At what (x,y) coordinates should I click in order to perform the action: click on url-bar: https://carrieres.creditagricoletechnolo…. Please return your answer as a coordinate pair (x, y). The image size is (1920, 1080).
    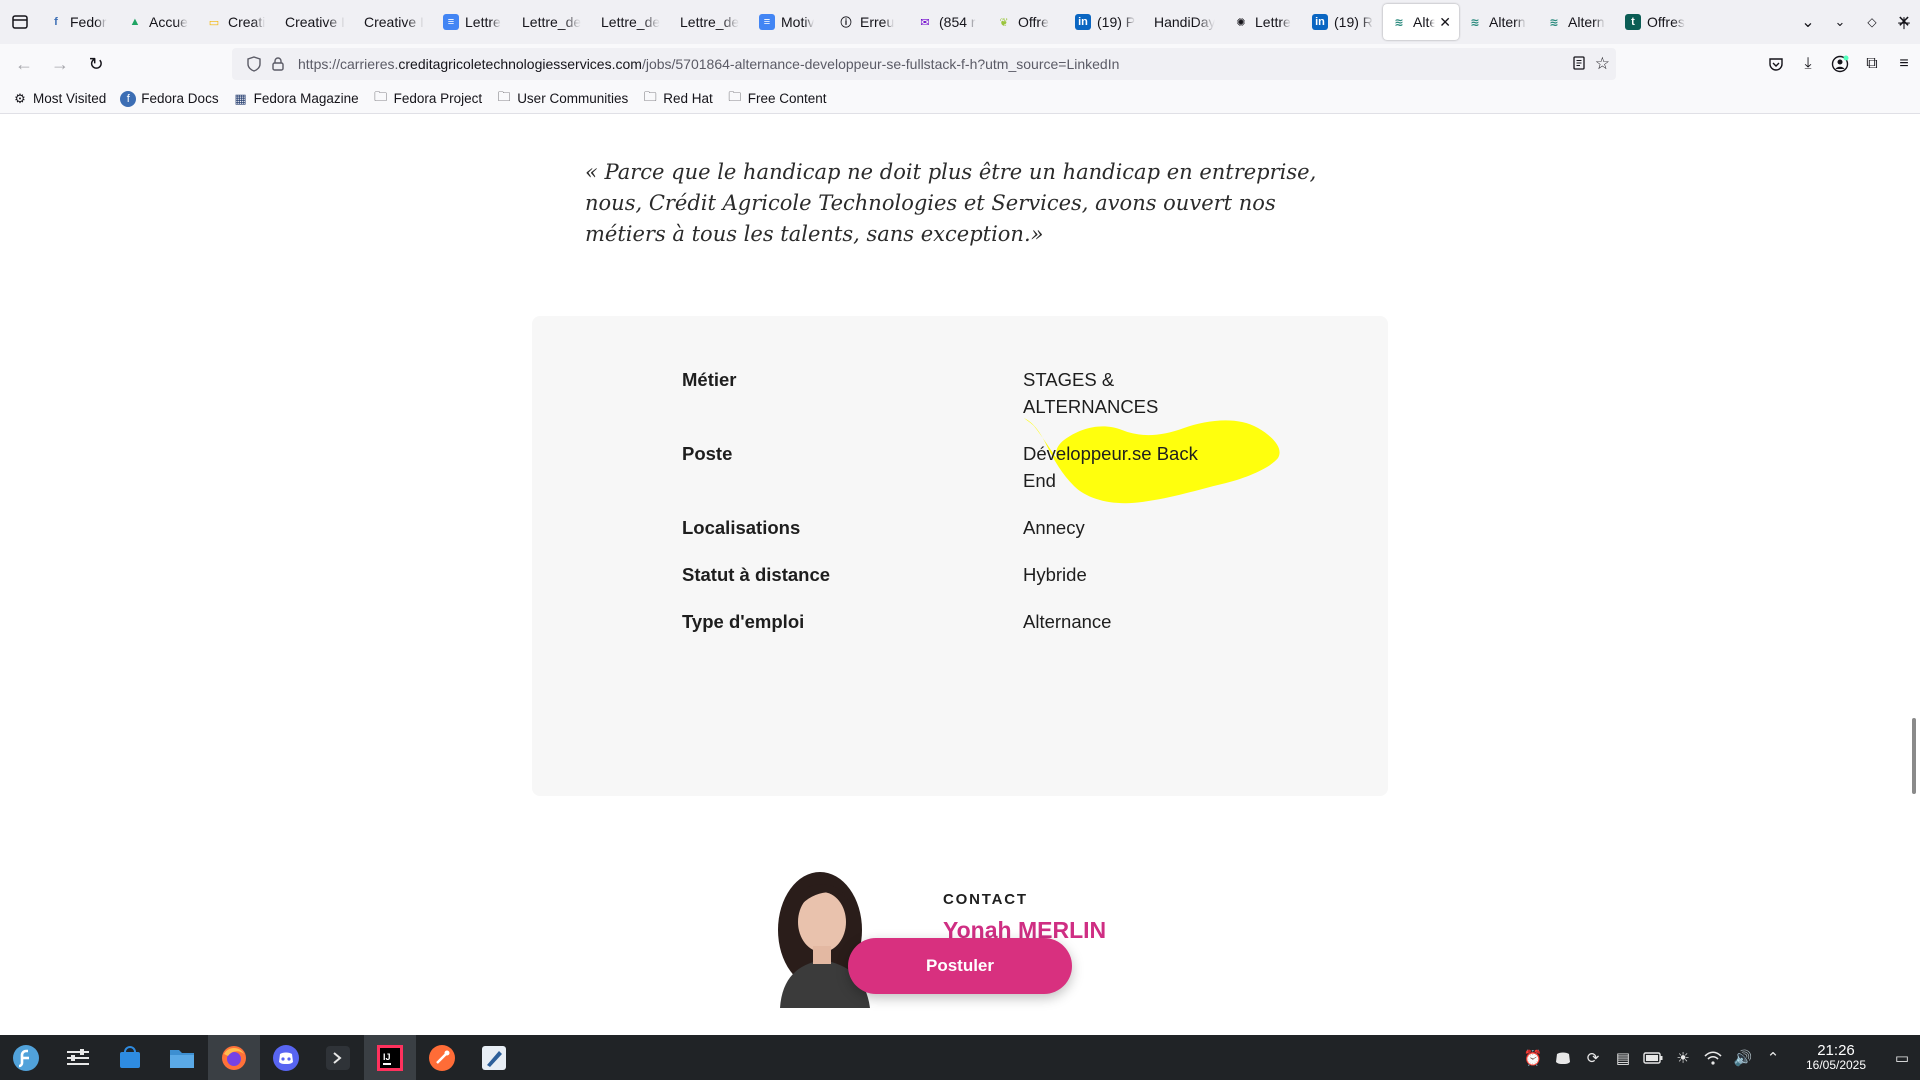
    Looking at the image, I should click on (924, 64).